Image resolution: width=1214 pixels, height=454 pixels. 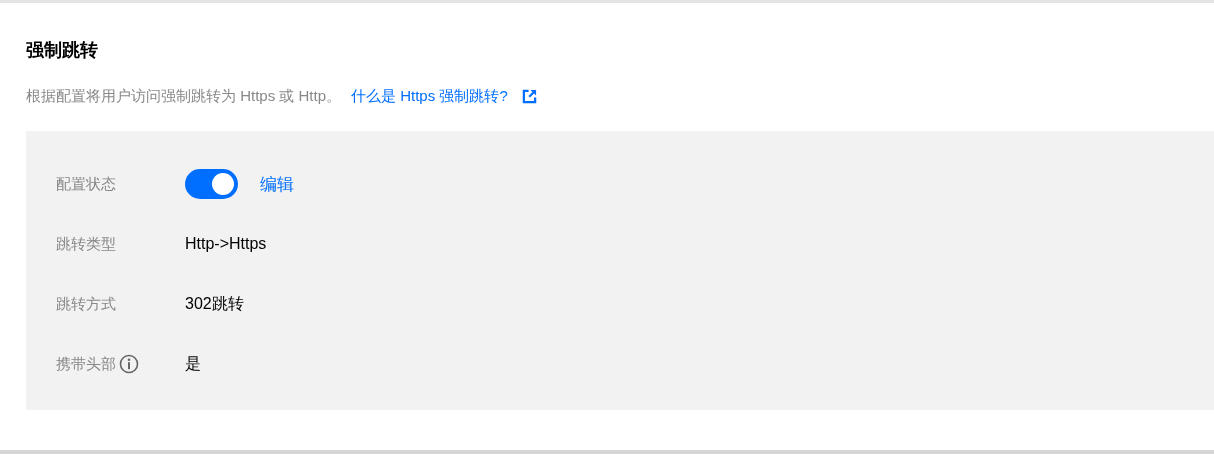 What do you see at coordinates (86, 244) in the screenshot?
I see `field-label: 跳转类型` at bounding box center [86, 244].